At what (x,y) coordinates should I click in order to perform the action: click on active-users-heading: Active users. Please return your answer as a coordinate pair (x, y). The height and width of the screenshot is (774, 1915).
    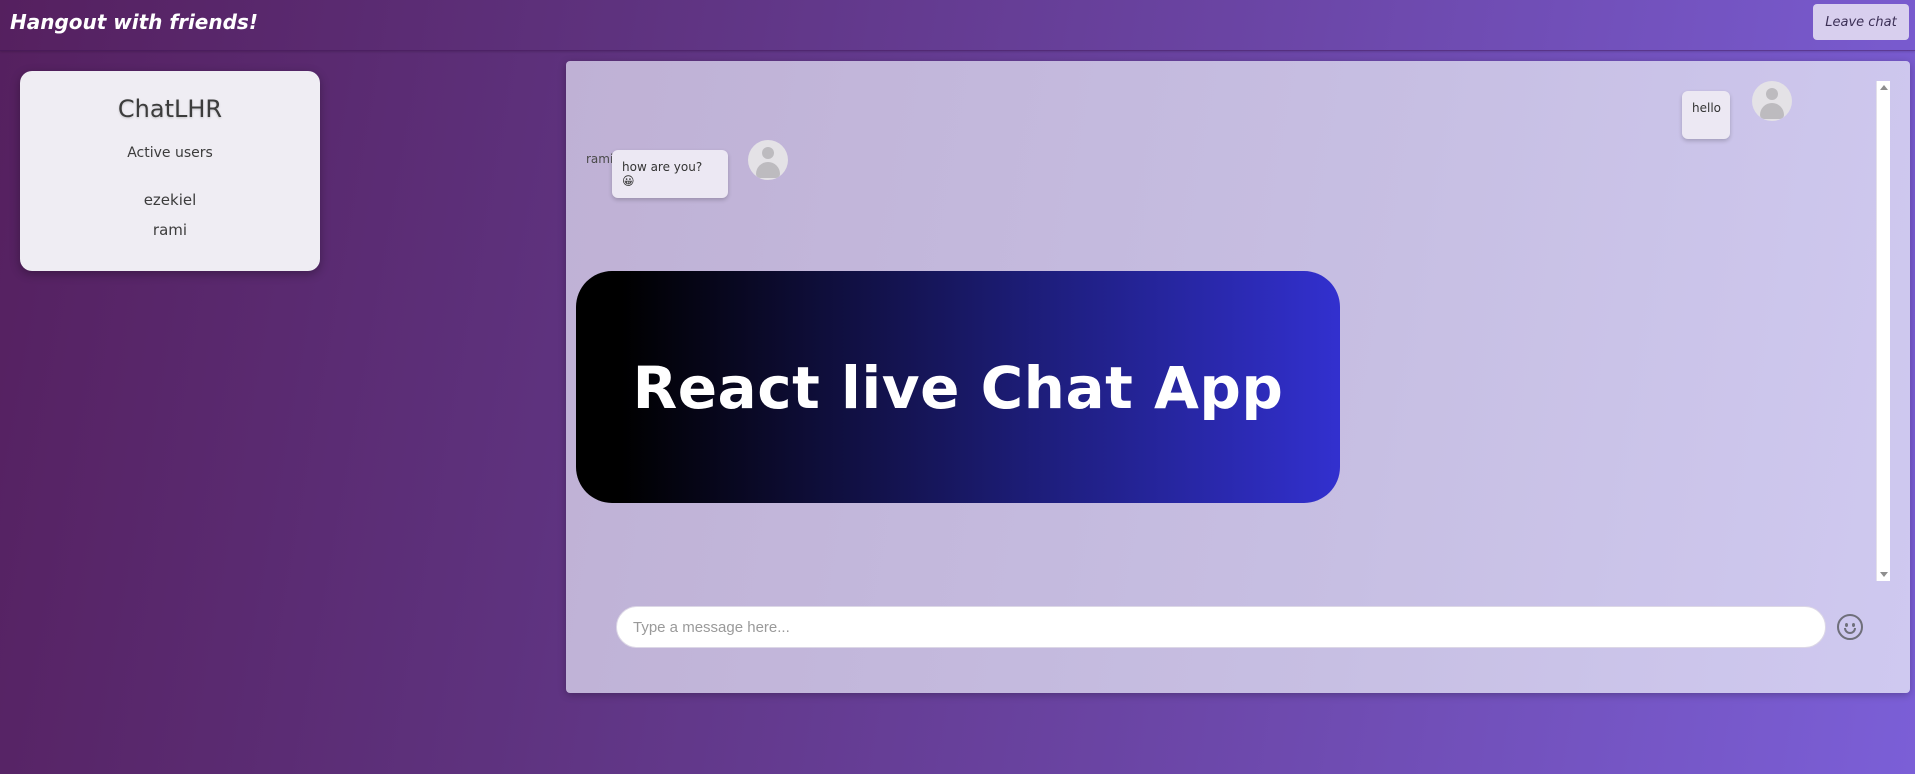
    Looking at the image, I should click on (170, 153).